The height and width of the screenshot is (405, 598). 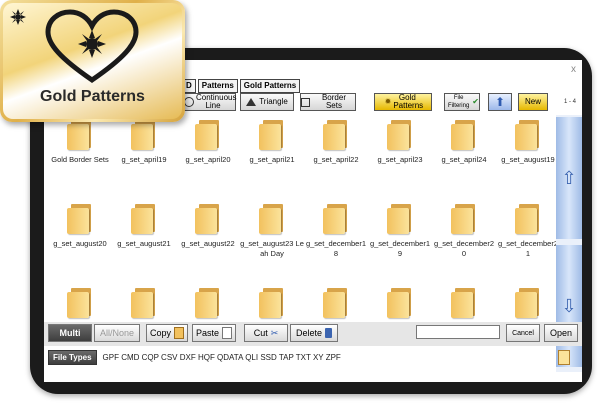 What do you see at coordinates (167, 333) in the screenshot?
I see `copy-button: Copy` at bounding box center [167, 333].